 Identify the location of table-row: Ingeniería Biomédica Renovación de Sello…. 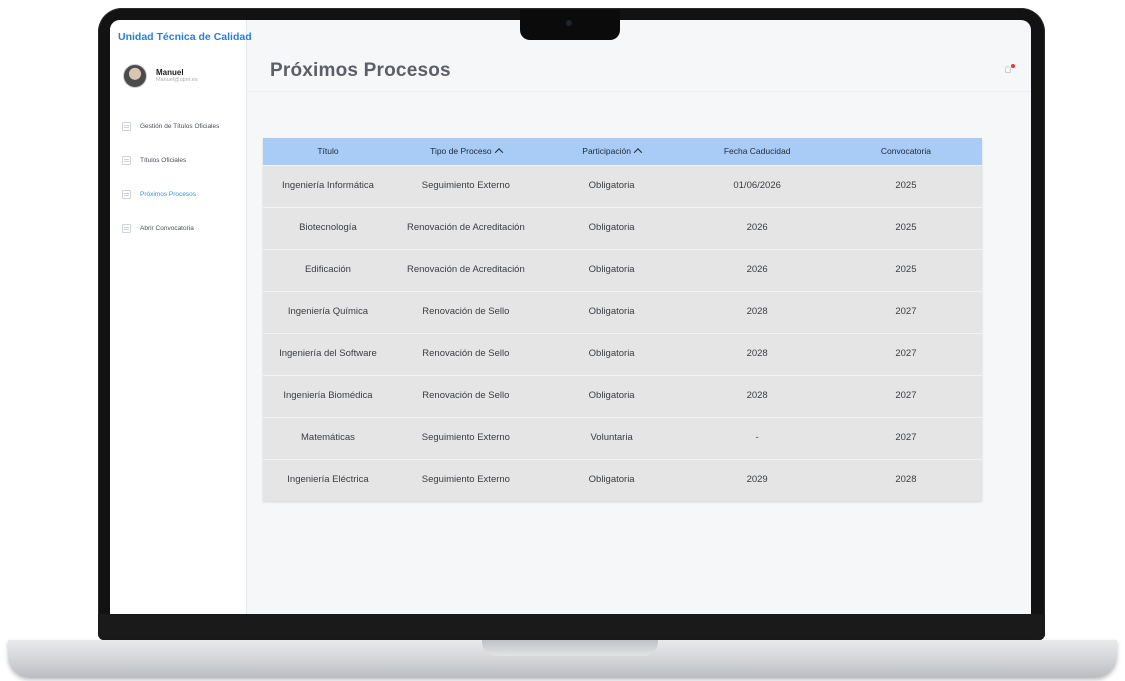
(622, 395).